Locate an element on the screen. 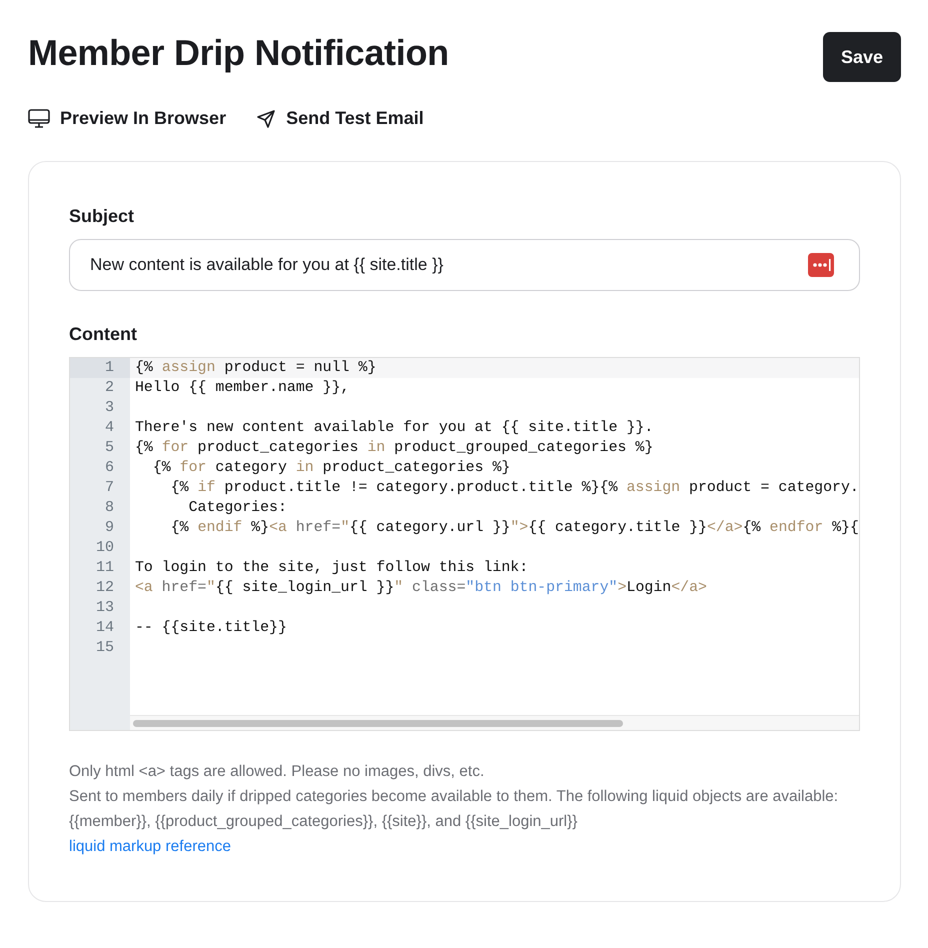 Image resolution: width=928 pixels, height=948 pixels. help-text: Sent to members daily if dripped categories become available to them. The following liquid objects are available: {{member}}, {{product_grouped_categories}}, {{site}}, and {{site_login_url}} is located at coordinates (454, 809).